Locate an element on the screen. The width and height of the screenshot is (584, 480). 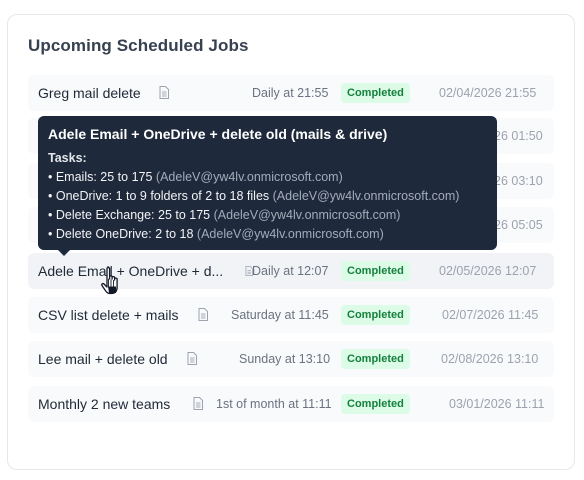
task-text: • Delete OneDrive: 2 to 18 is located at coordinates (121, 234).